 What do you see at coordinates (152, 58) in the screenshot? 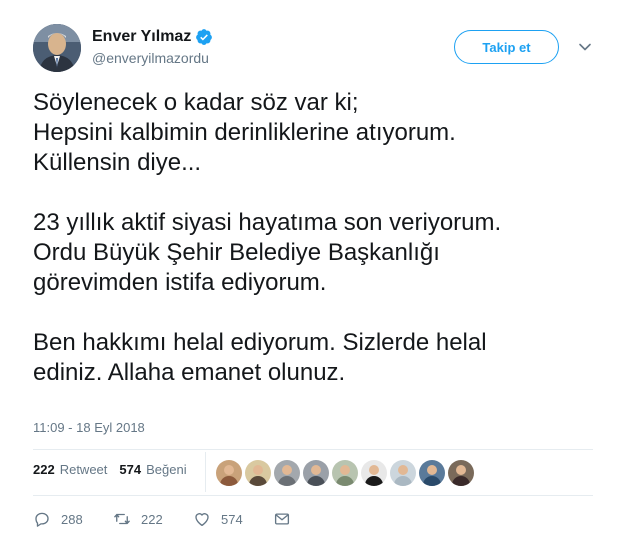
I see `author-handle: @enveryilmazordu` at bounding box center [152, 58].